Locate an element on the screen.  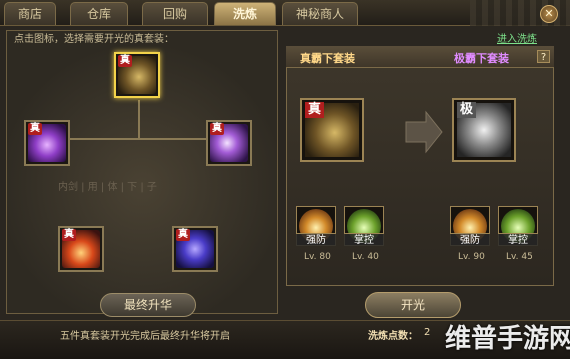
extreme-badge: 极 is located at coordinates (467, 110).